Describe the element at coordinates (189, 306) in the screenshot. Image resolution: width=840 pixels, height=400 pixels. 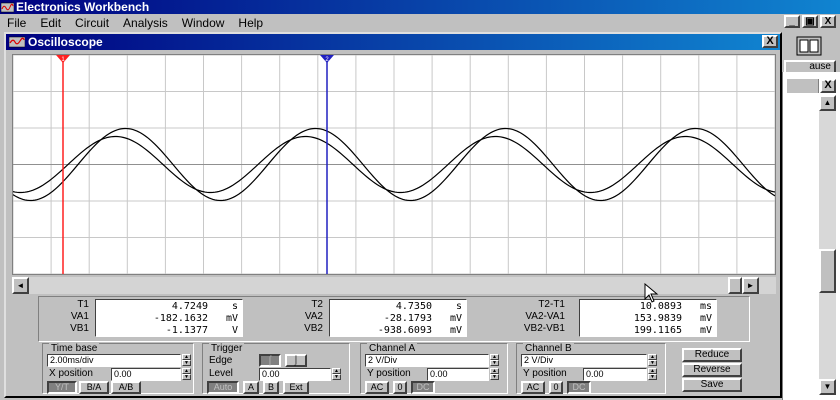
I see `t1-value: 4.7249` at that location.